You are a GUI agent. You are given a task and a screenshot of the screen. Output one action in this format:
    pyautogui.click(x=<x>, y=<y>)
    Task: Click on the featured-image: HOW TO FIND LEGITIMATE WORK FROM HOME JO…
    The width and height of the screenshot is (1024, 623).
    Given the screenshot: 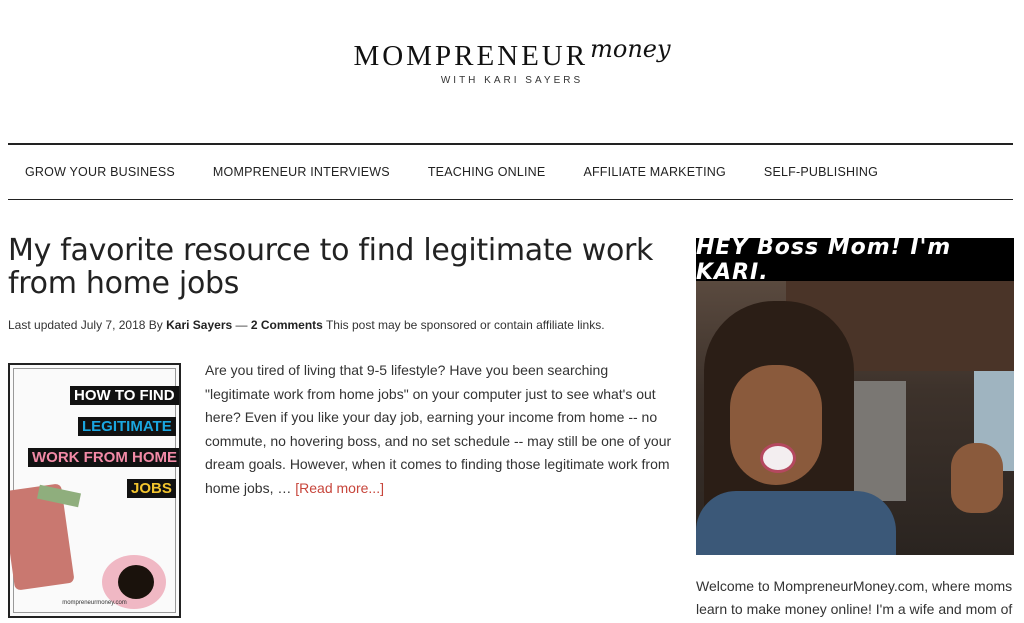 What is the action you would take?
    pyautogui.click(x=94, y=490)
    